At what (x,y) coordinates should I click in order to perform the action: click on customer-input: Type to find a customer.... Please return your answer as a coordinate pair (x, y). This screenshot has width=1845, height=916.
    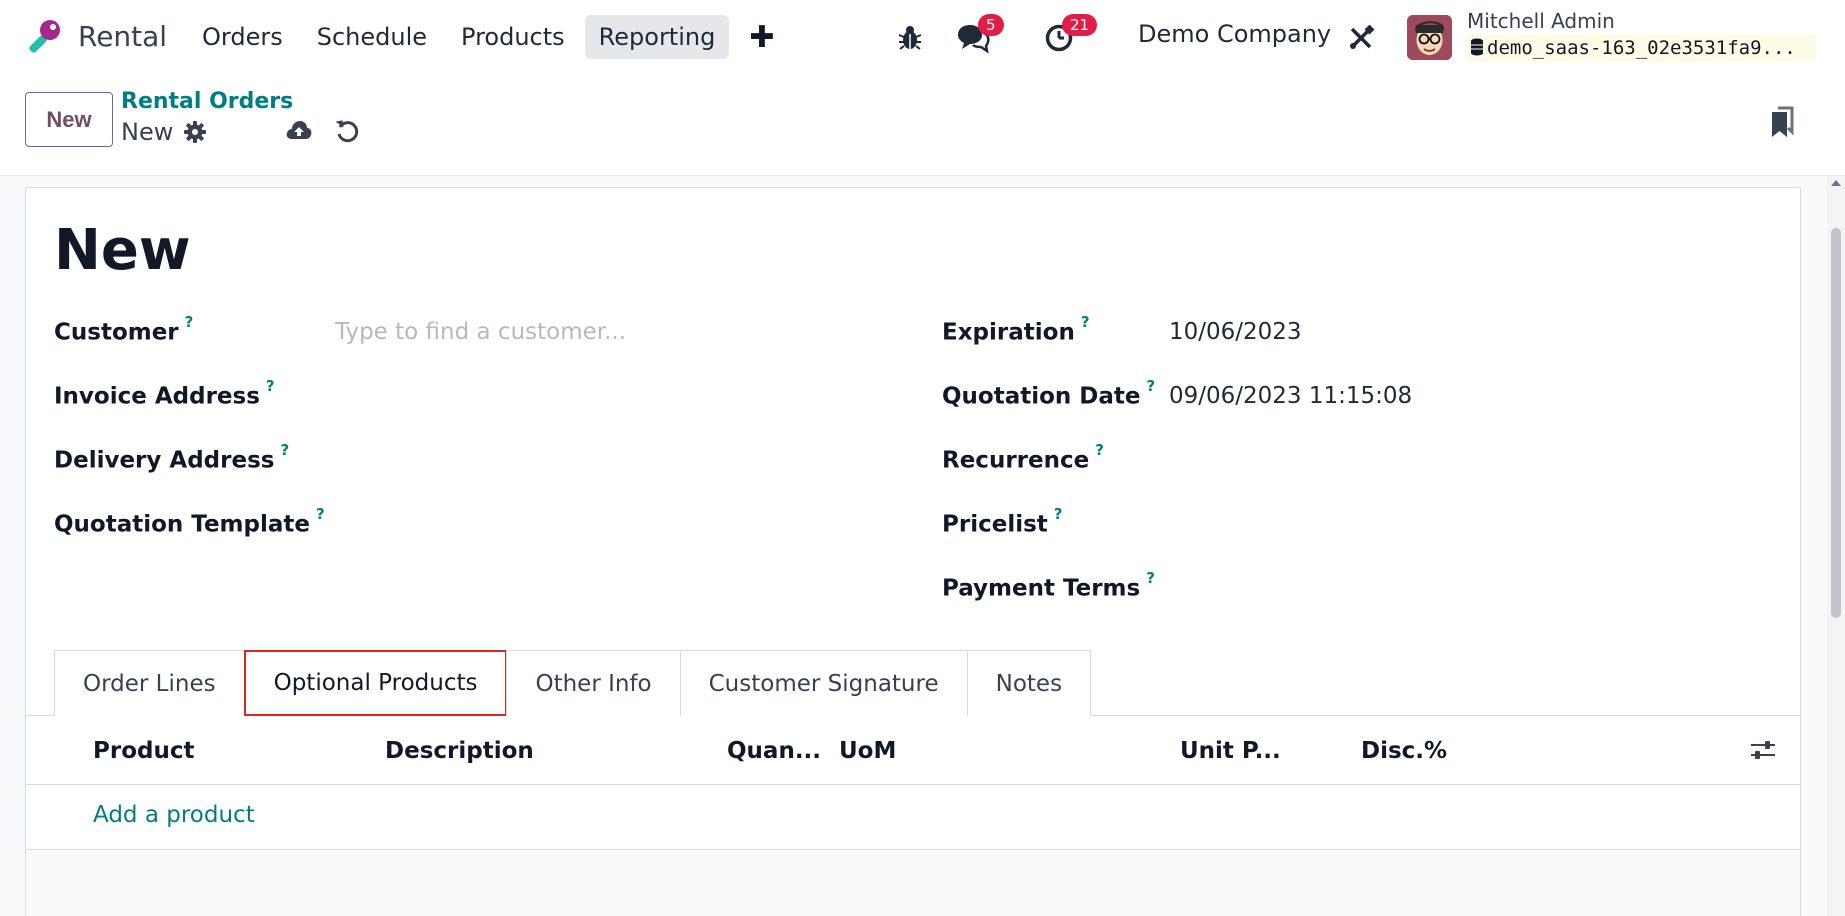
    Looking at the image, I should click on (480, 332).